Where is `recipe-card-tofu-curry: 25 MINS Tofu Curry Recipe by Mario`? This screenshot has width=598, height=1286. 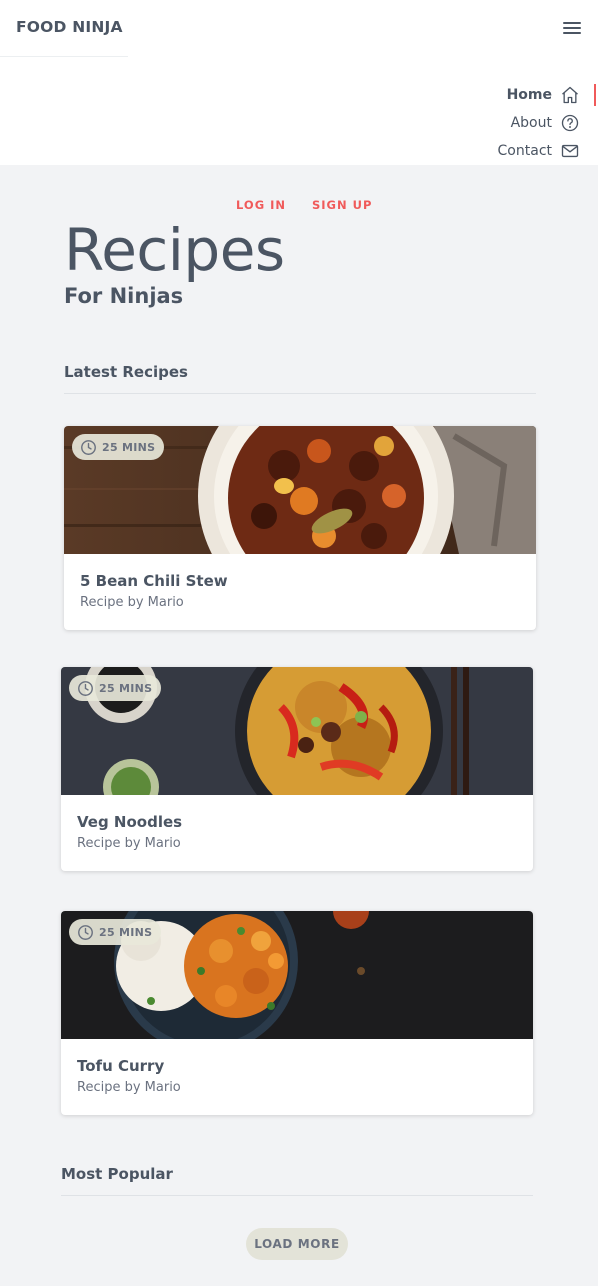
recipe-card-tofu-curry: 25 MINS Tofu Curry Recipe by Mario is located at coordinates (297, 1013).